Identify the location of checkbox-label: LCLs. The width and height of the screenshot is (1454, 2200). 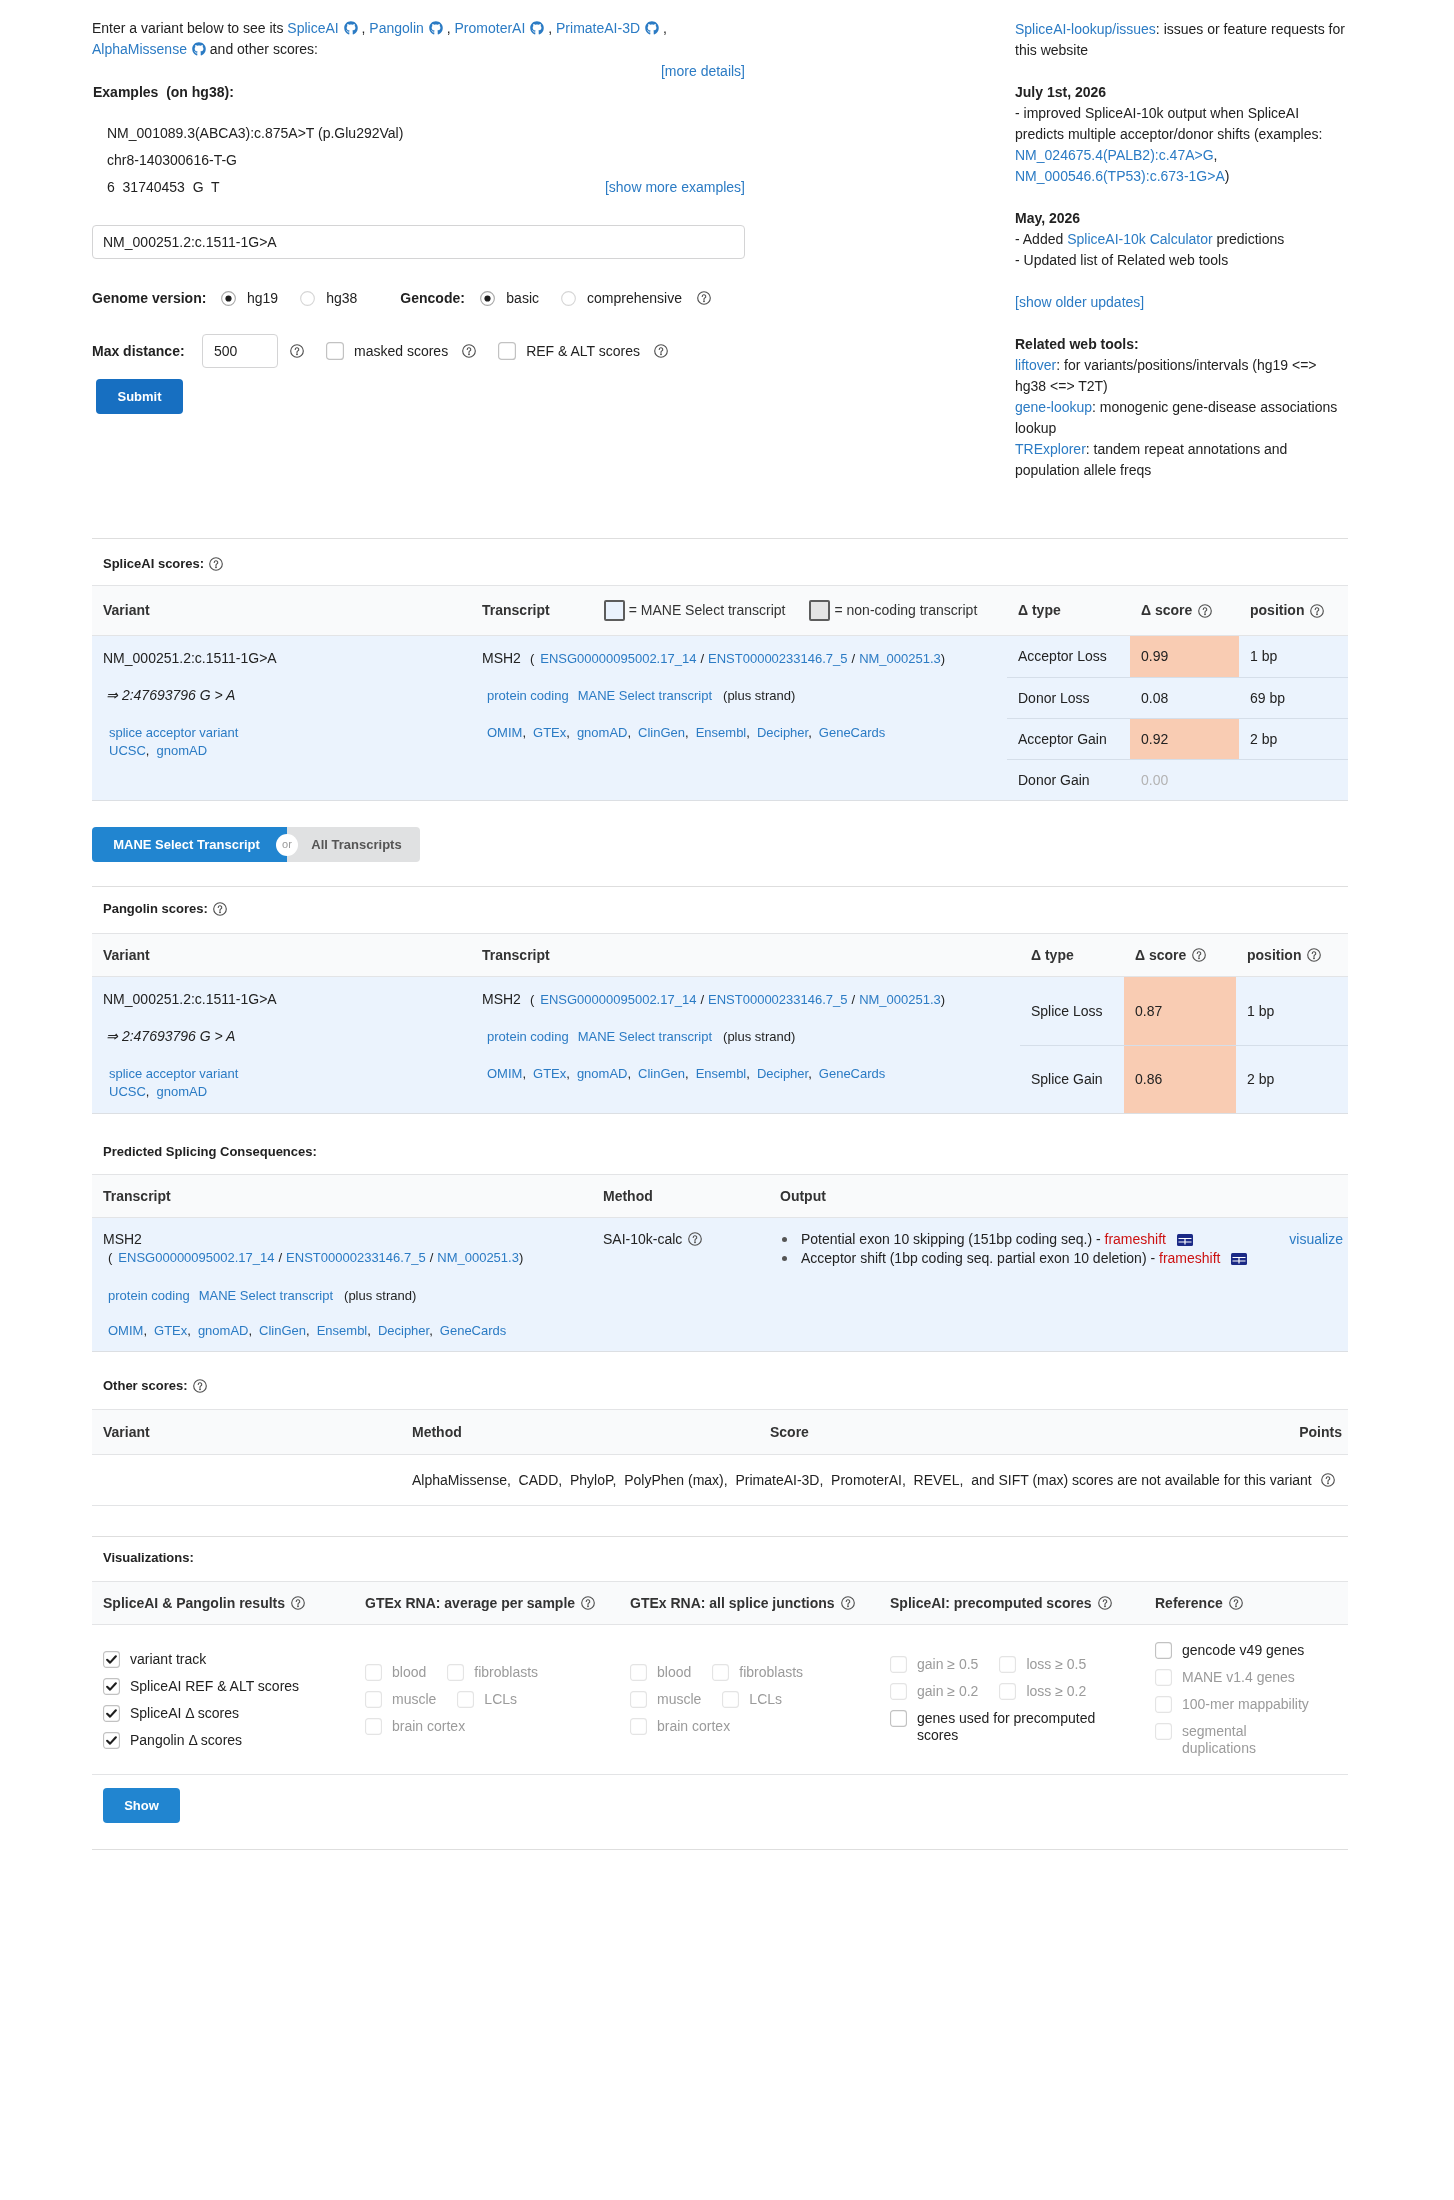
(766, 1699).